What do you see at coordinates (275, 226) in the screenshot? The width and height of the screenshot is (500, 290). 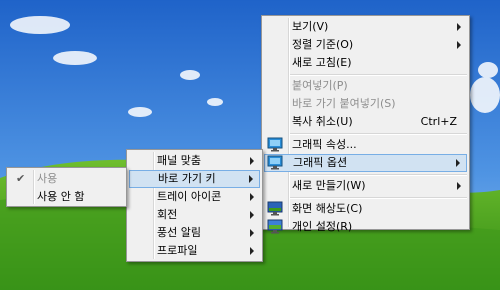 I see `personalize-icon` at bounding box center [275, 226].